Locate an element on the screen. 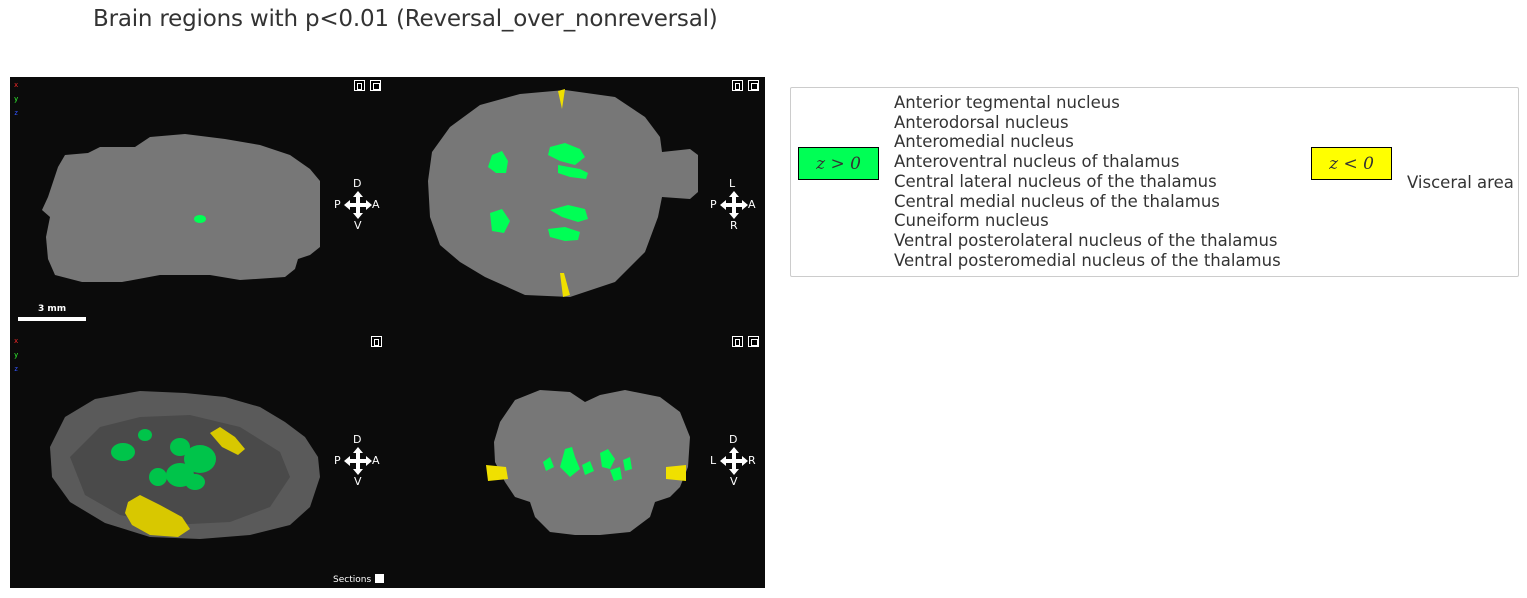 This screenshot has height=598, width=1527. list-item: Anterior tegmental nucleus is located at coordinates (1007, 102).